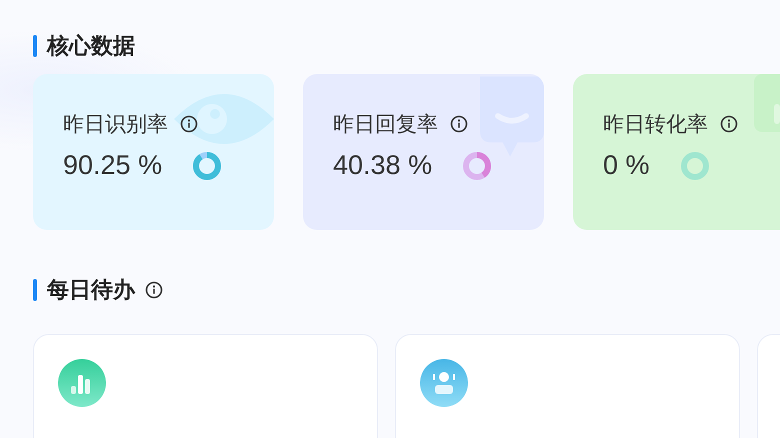 This screenshot has height=438, width=780. Describe the element at coordinates (655, 125) in the screenshot. I see `stat-label: 昨日转化率` at that location.